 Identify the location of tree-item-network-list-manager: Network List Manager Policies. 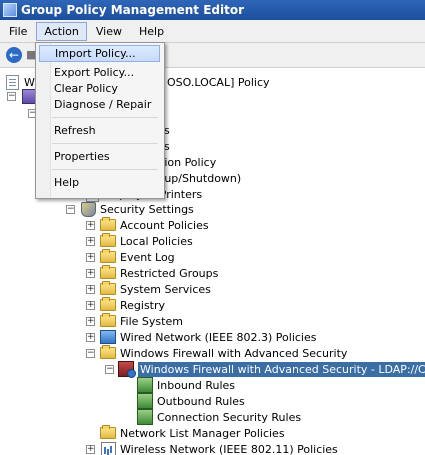
(192, 433).